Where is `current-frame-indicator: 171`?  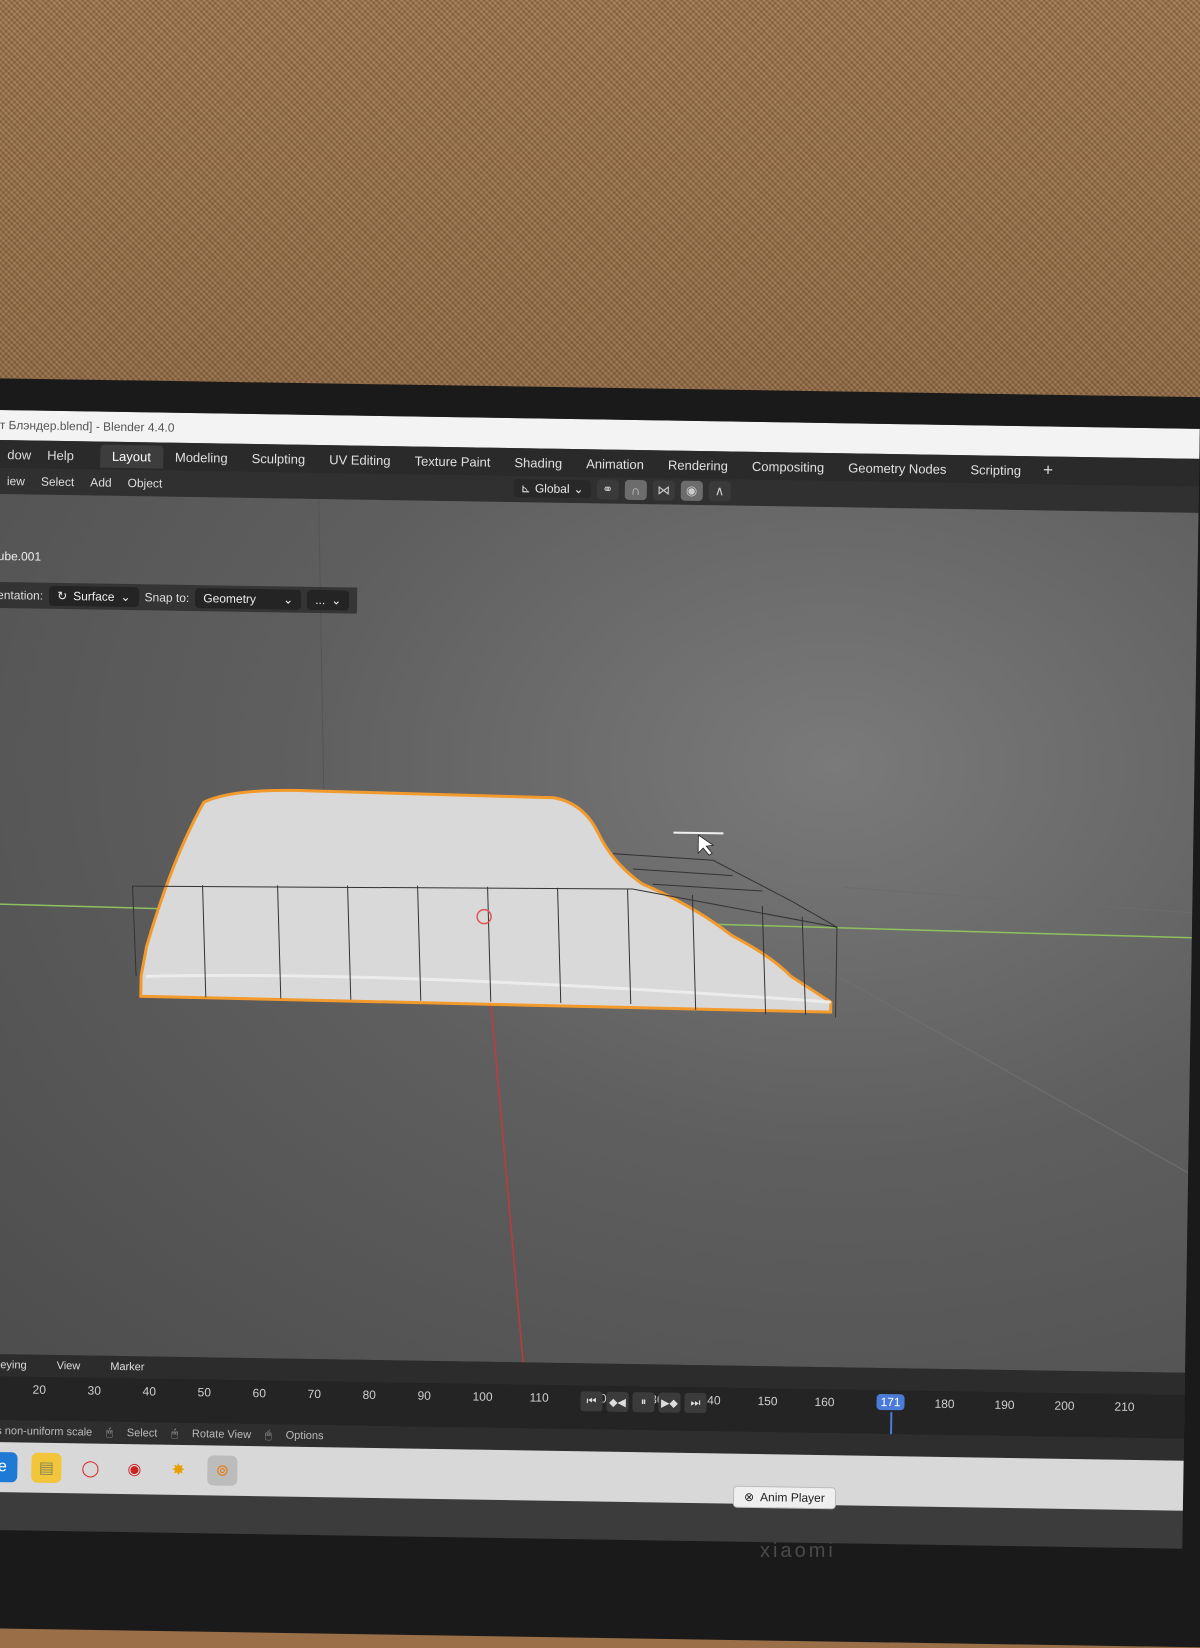
current-frame-indicator: 171 is located at coordinates (890, 1402).